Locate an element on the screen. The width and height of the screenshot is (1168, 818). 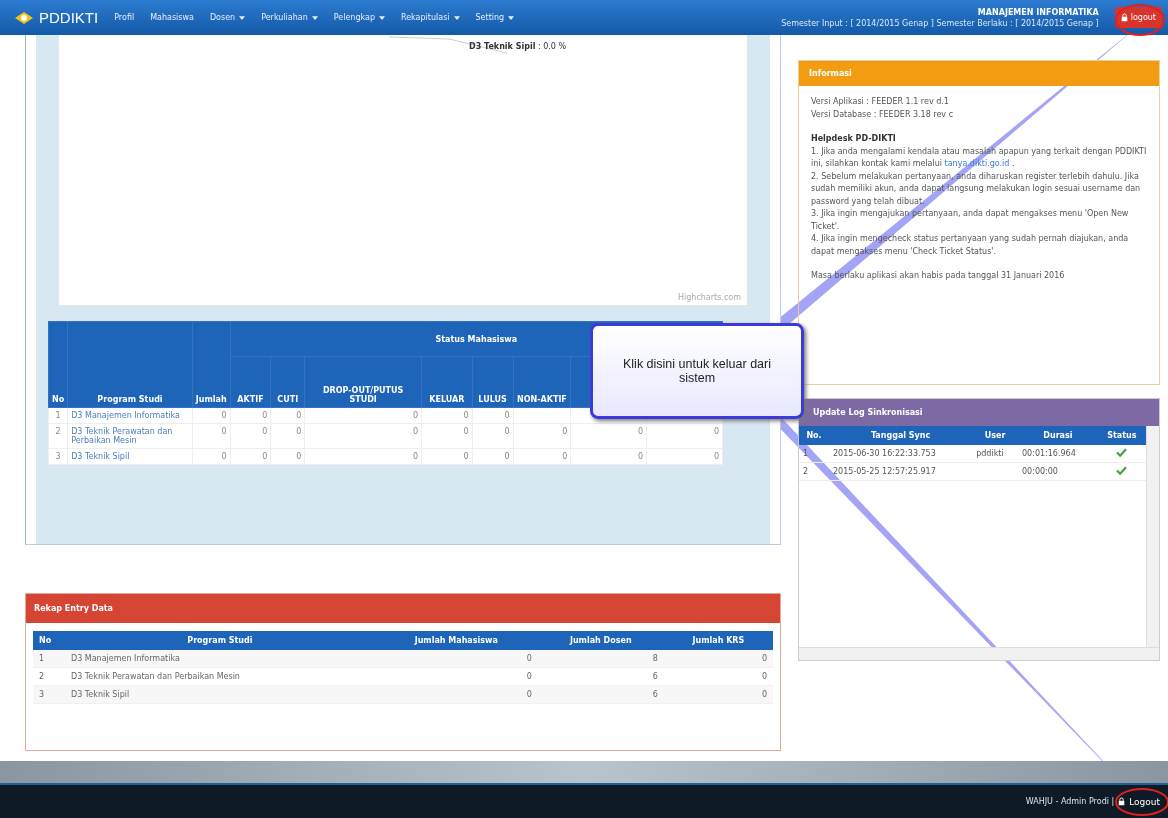
panel-title: Rekap Entry Data is located at coordinates (73, 608).